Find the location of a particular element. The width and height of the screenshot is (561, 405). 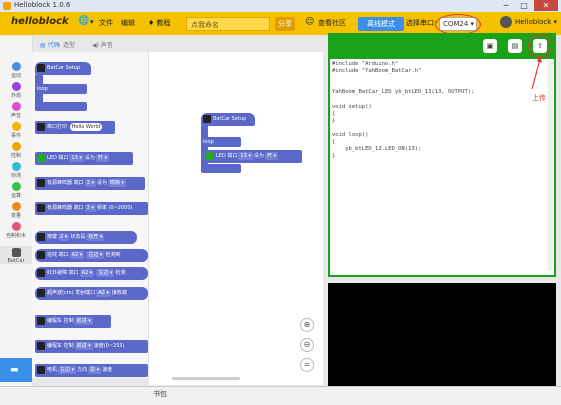

extension-button: ▬ is located at coordinates (16, 370).